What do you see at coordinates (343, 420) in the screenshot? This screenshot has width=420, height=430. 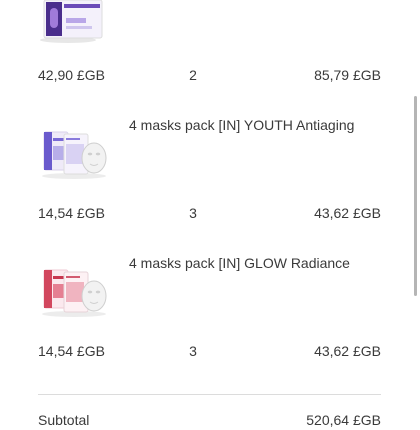 I see `subtotal-value: 520,64 £GB` at bounding box center [343, 420].